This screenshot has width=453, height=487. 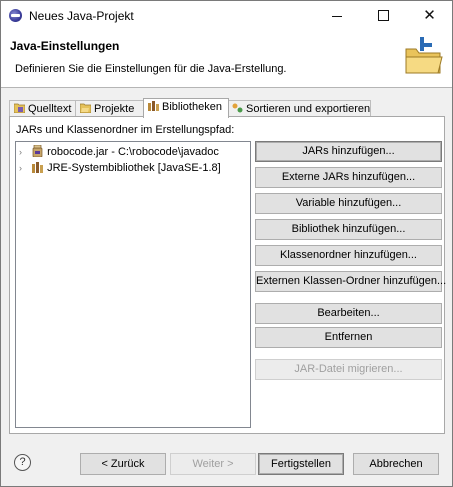 I want to click on title-bar: Neues Java-Projekt ✕, so click(x=226, y=15).